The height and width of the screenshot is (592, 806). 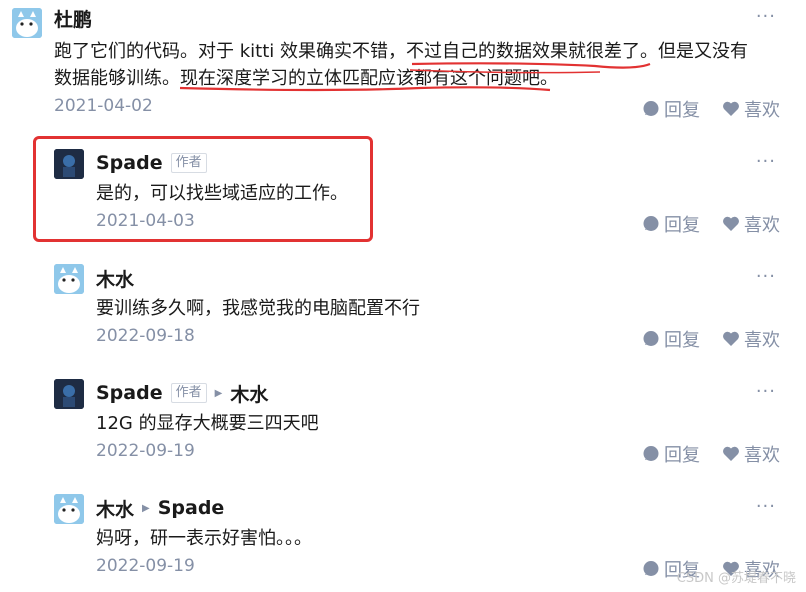 I want to click on comment-content: 要训练多久啊，我感觉我的电脑配置不行, so click(x=258, y=308).